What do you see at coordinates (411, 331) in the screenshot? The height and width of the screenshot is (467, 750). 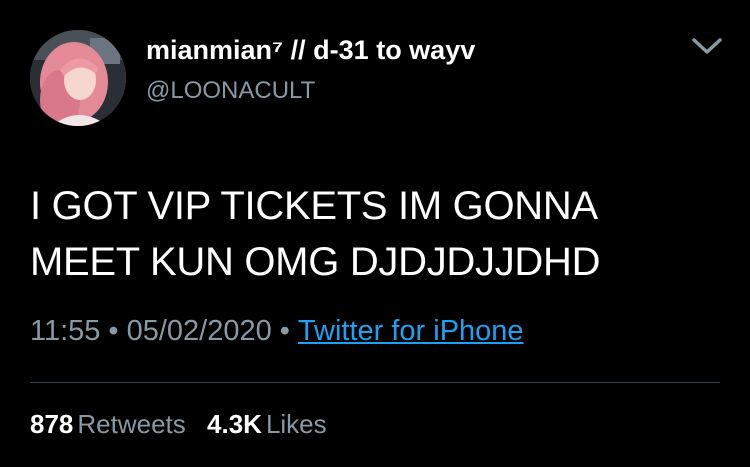 I see `tweet-source-link: Twitter for iPhone` at bounding box center [411, 331].